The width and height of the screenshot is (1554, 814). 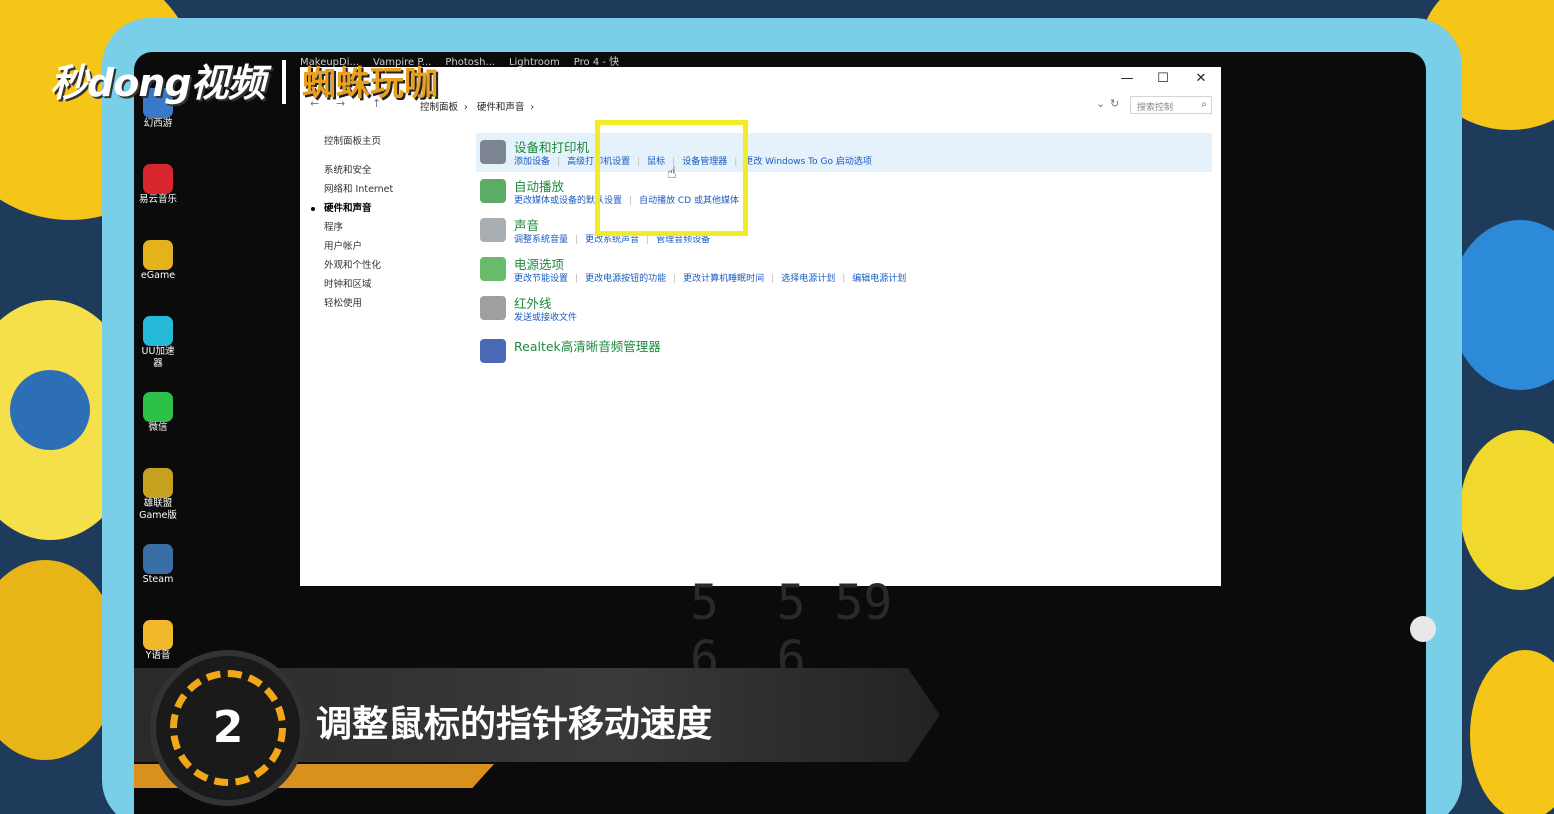 I want to click on hand-cursor-icon: ☝, so click(x=672, y=172).